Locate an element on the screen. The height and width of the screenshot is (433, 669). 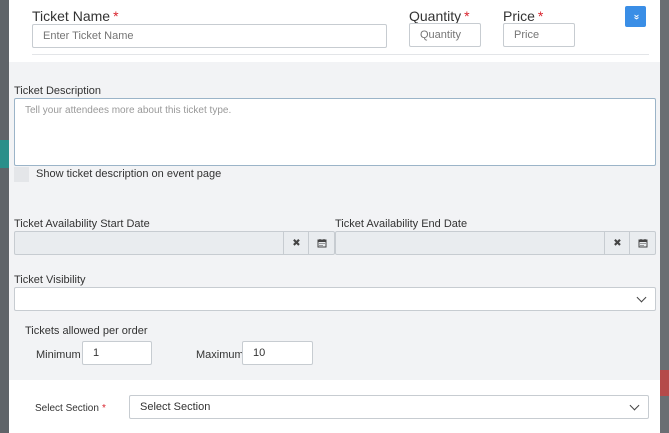
background-page-right is located at coordinates (664, 216).